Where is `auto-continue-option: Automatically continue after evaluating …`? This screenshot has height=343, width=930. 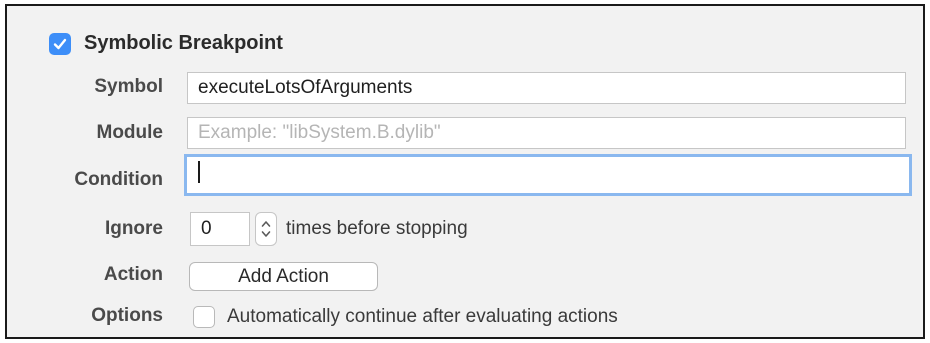 auto-continue-option: Automatically continue after evaluating … is located at coordinates (405, 317).